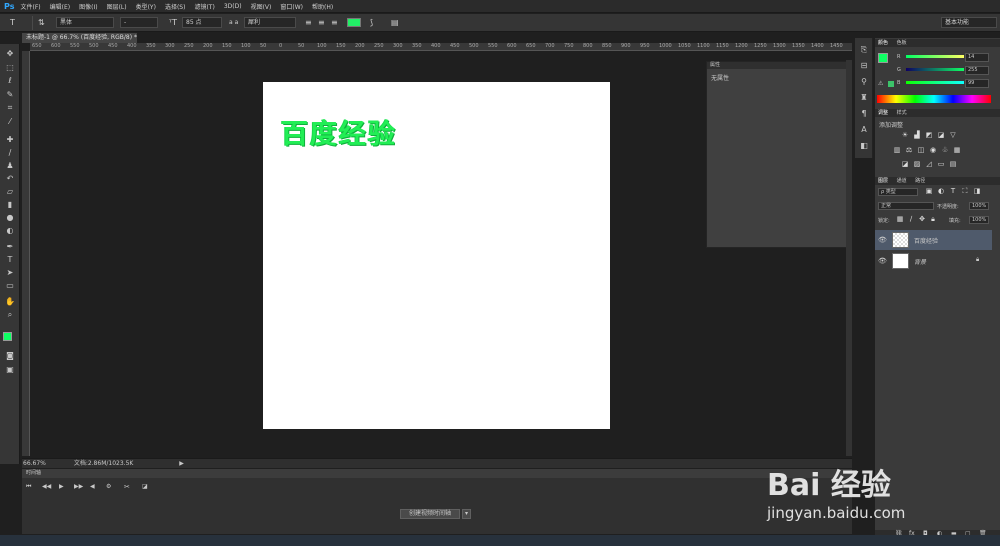  Describe the element at coordinates (202, 22) in the screenshot. I see `font-size-select: 85 点` at that location.